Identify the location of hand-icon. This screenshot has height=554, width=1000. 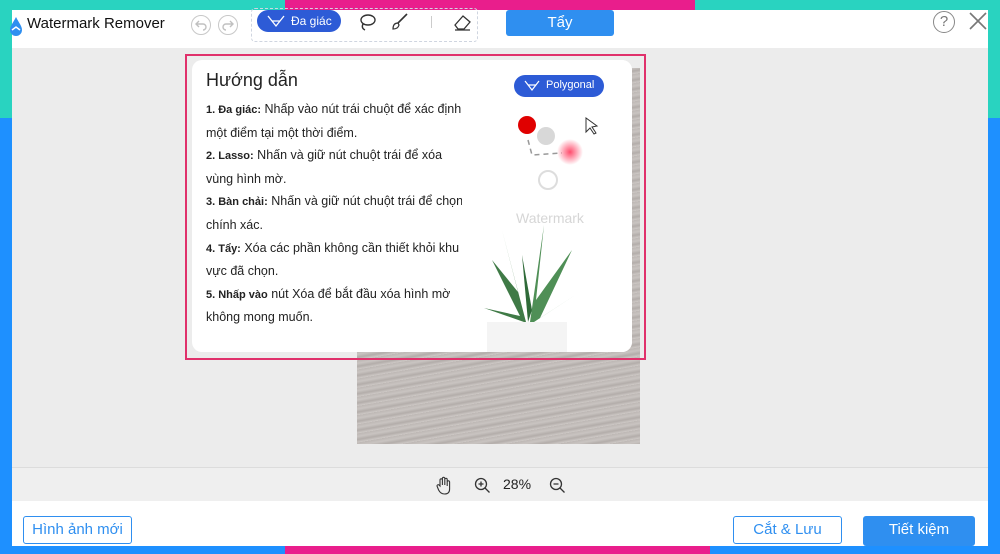
(444, 486).